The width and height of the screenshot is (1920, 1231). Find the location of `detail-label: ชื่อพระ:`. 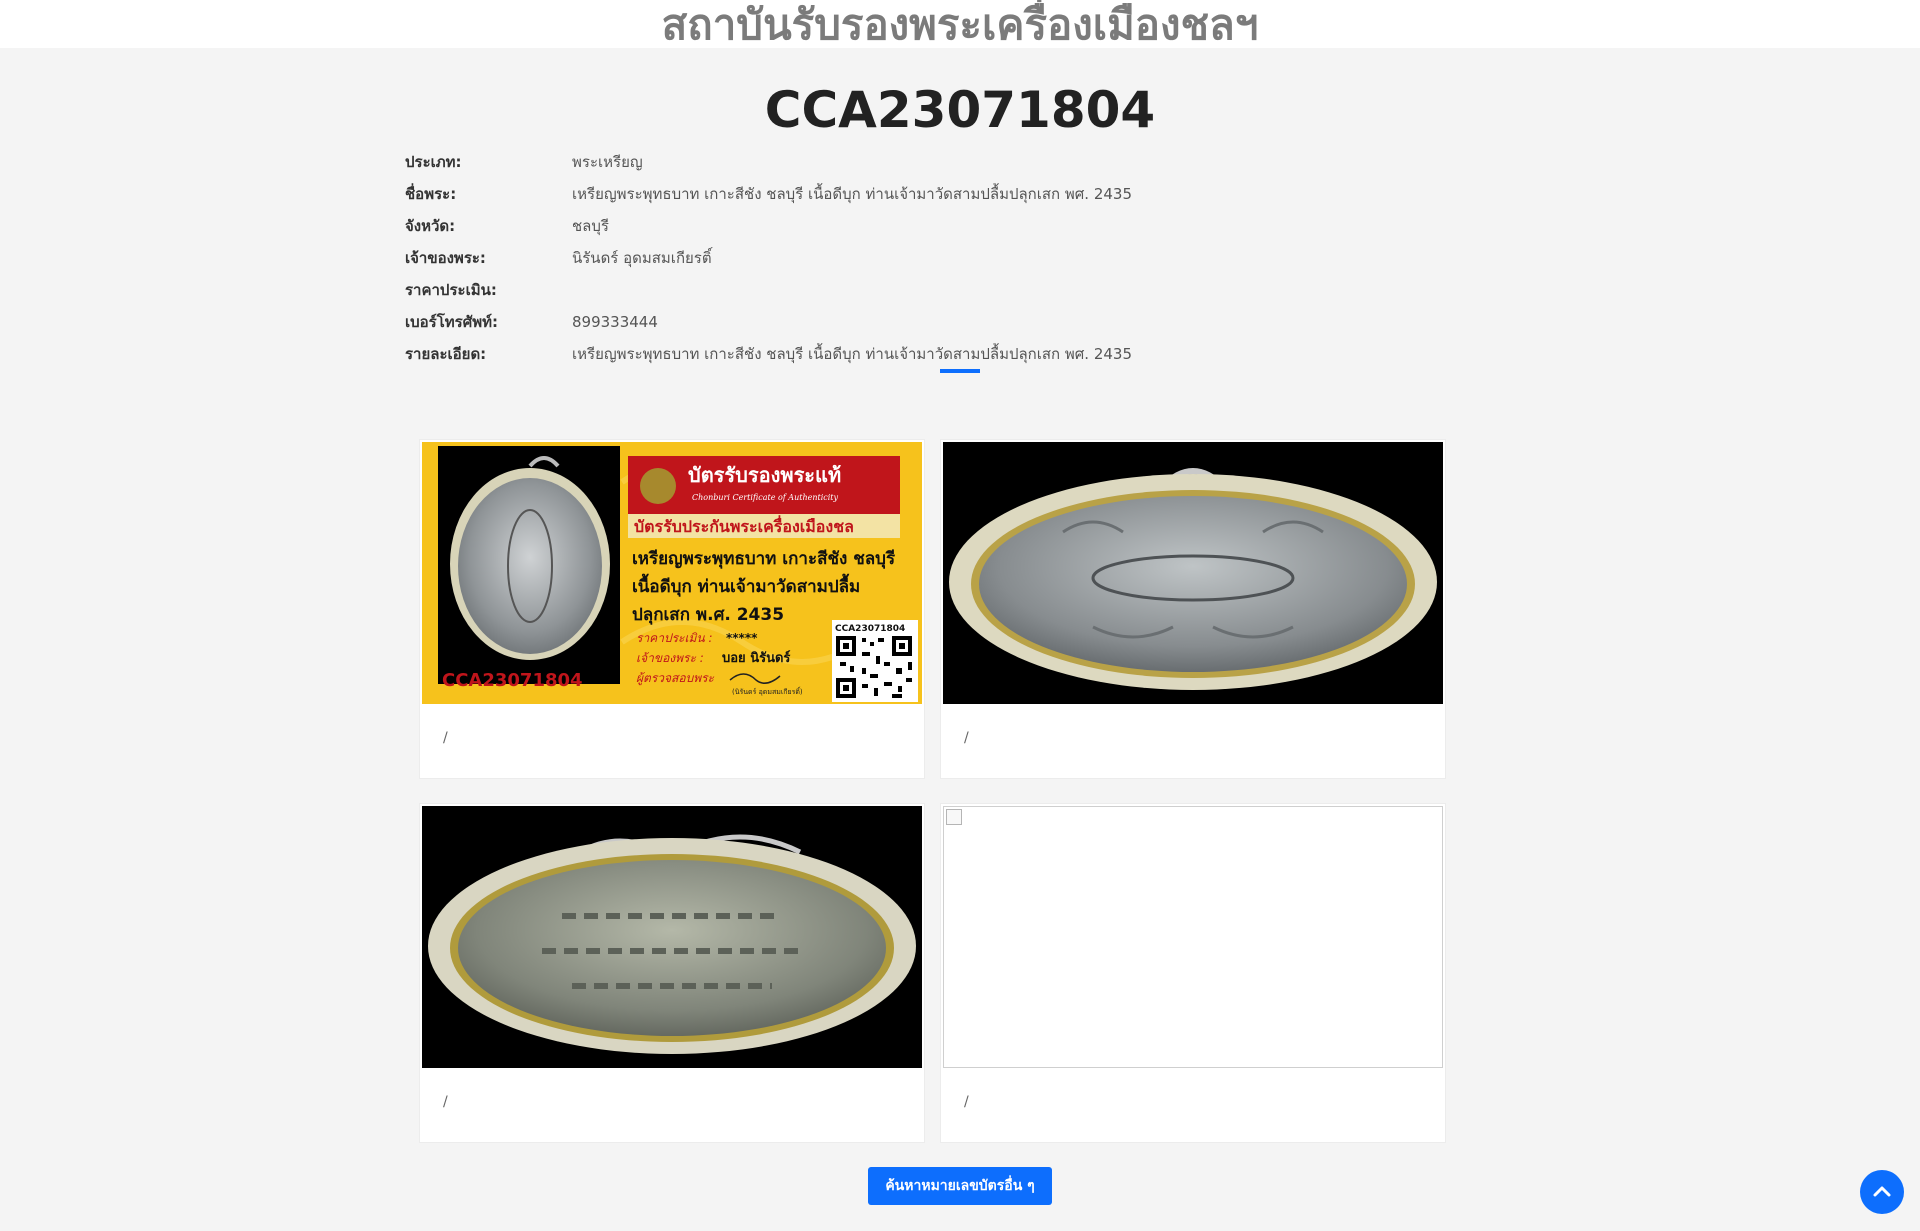

detail-label: ชื่อพระ: is located at coordinates (431, 194).